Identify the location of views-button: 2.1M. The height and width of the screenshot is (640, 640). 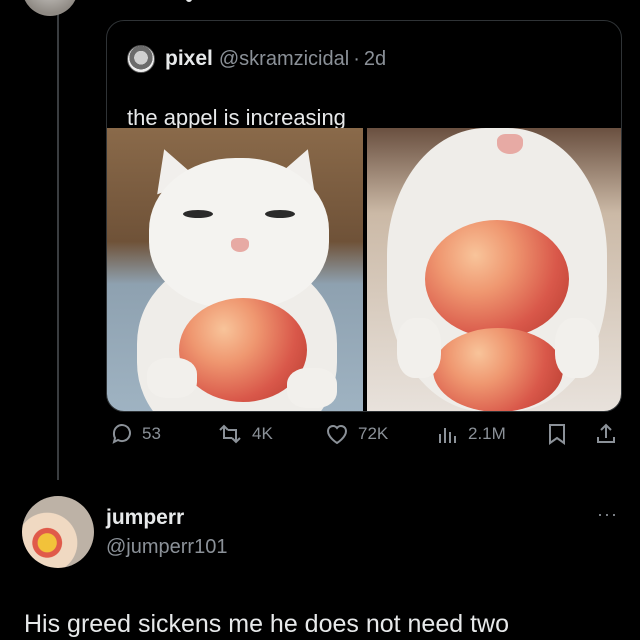
(471, 434).